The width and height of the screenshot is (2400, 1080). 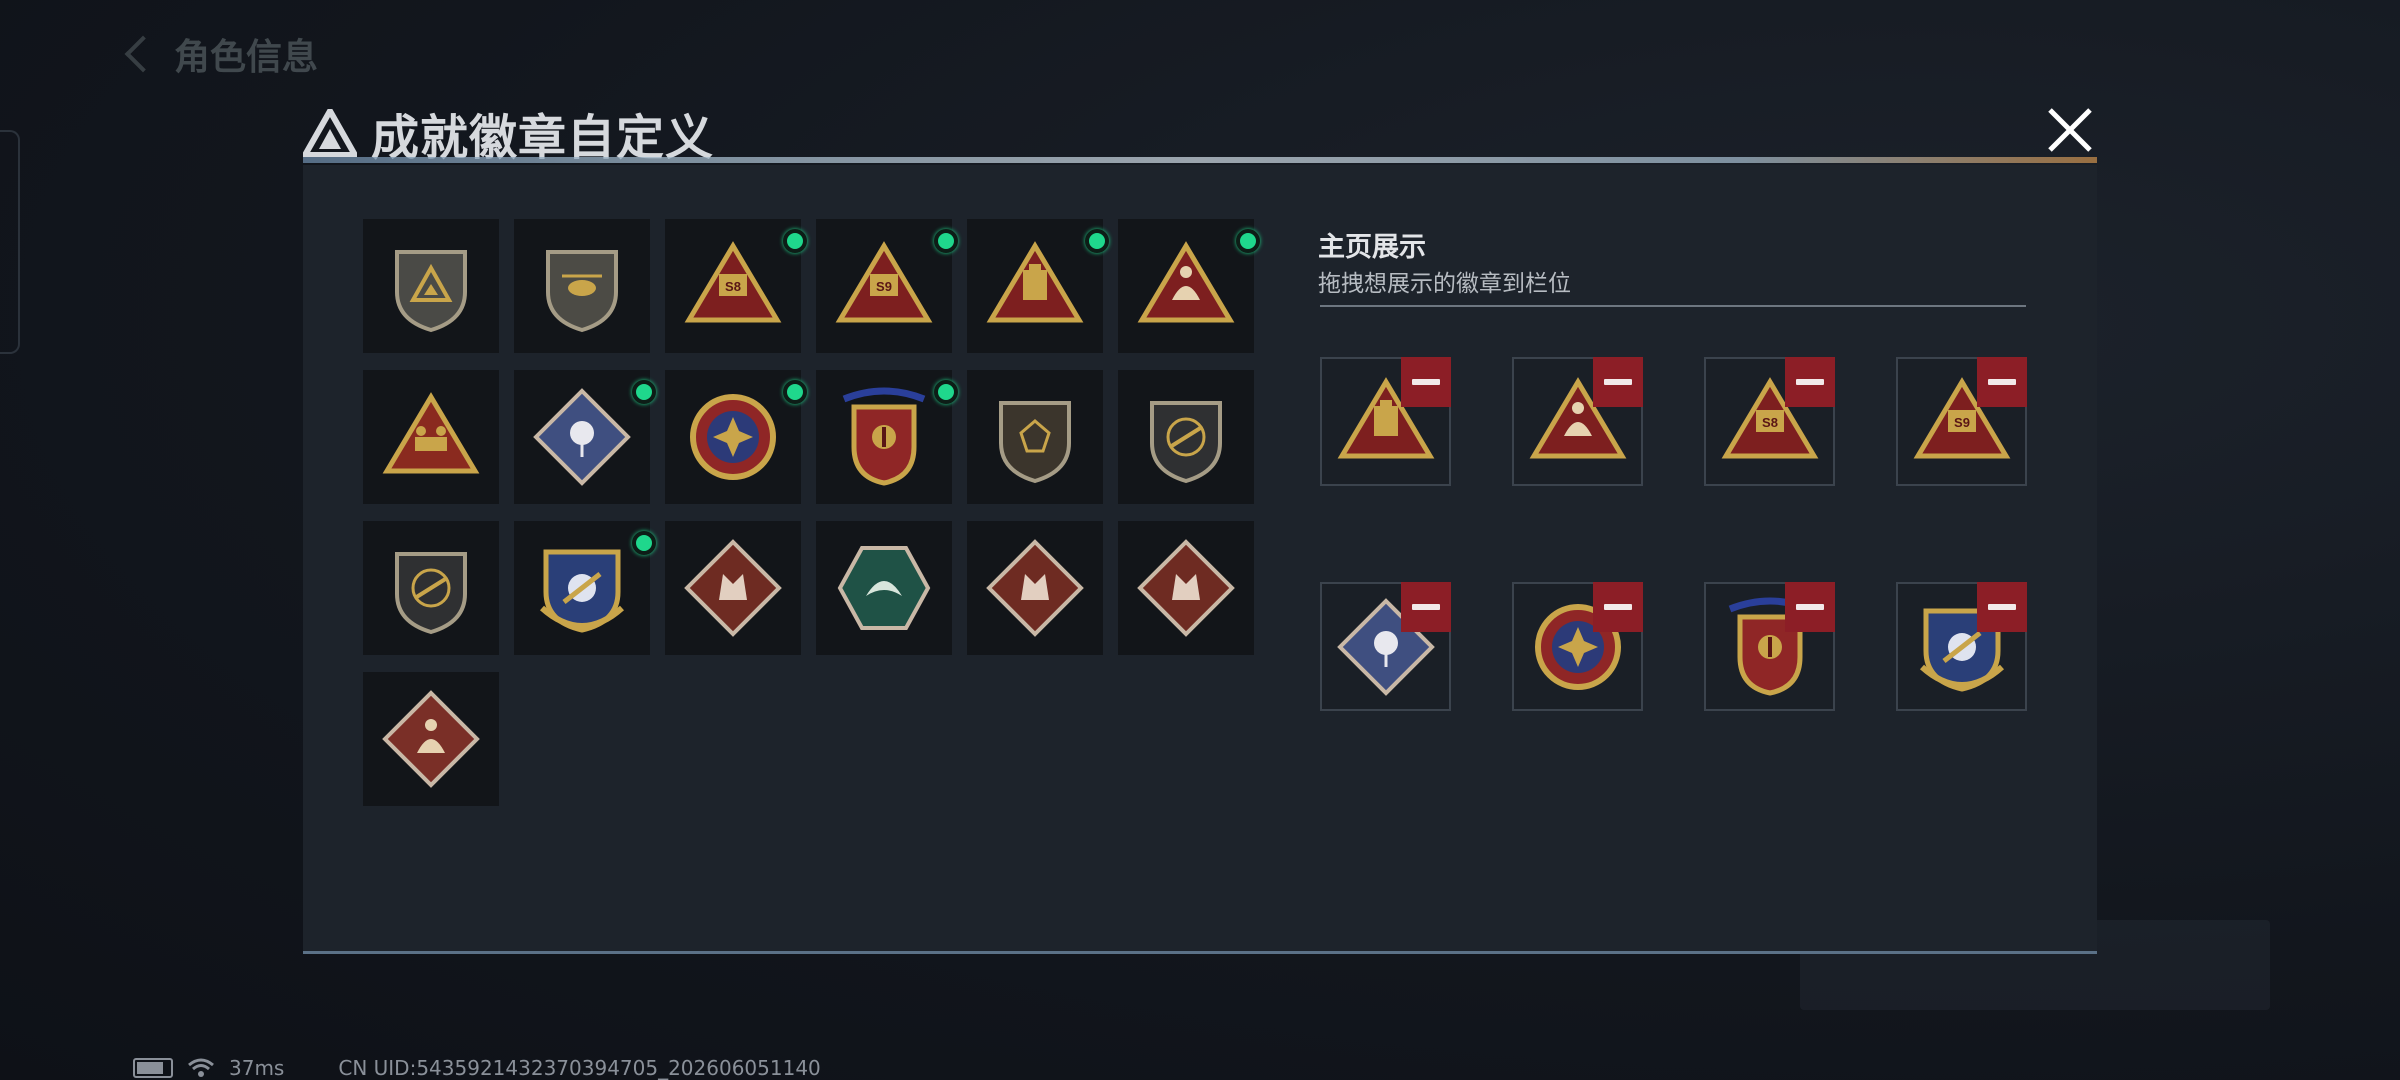 I want to click on squad-triangle-badge-icon, so click(x=431, y=437).